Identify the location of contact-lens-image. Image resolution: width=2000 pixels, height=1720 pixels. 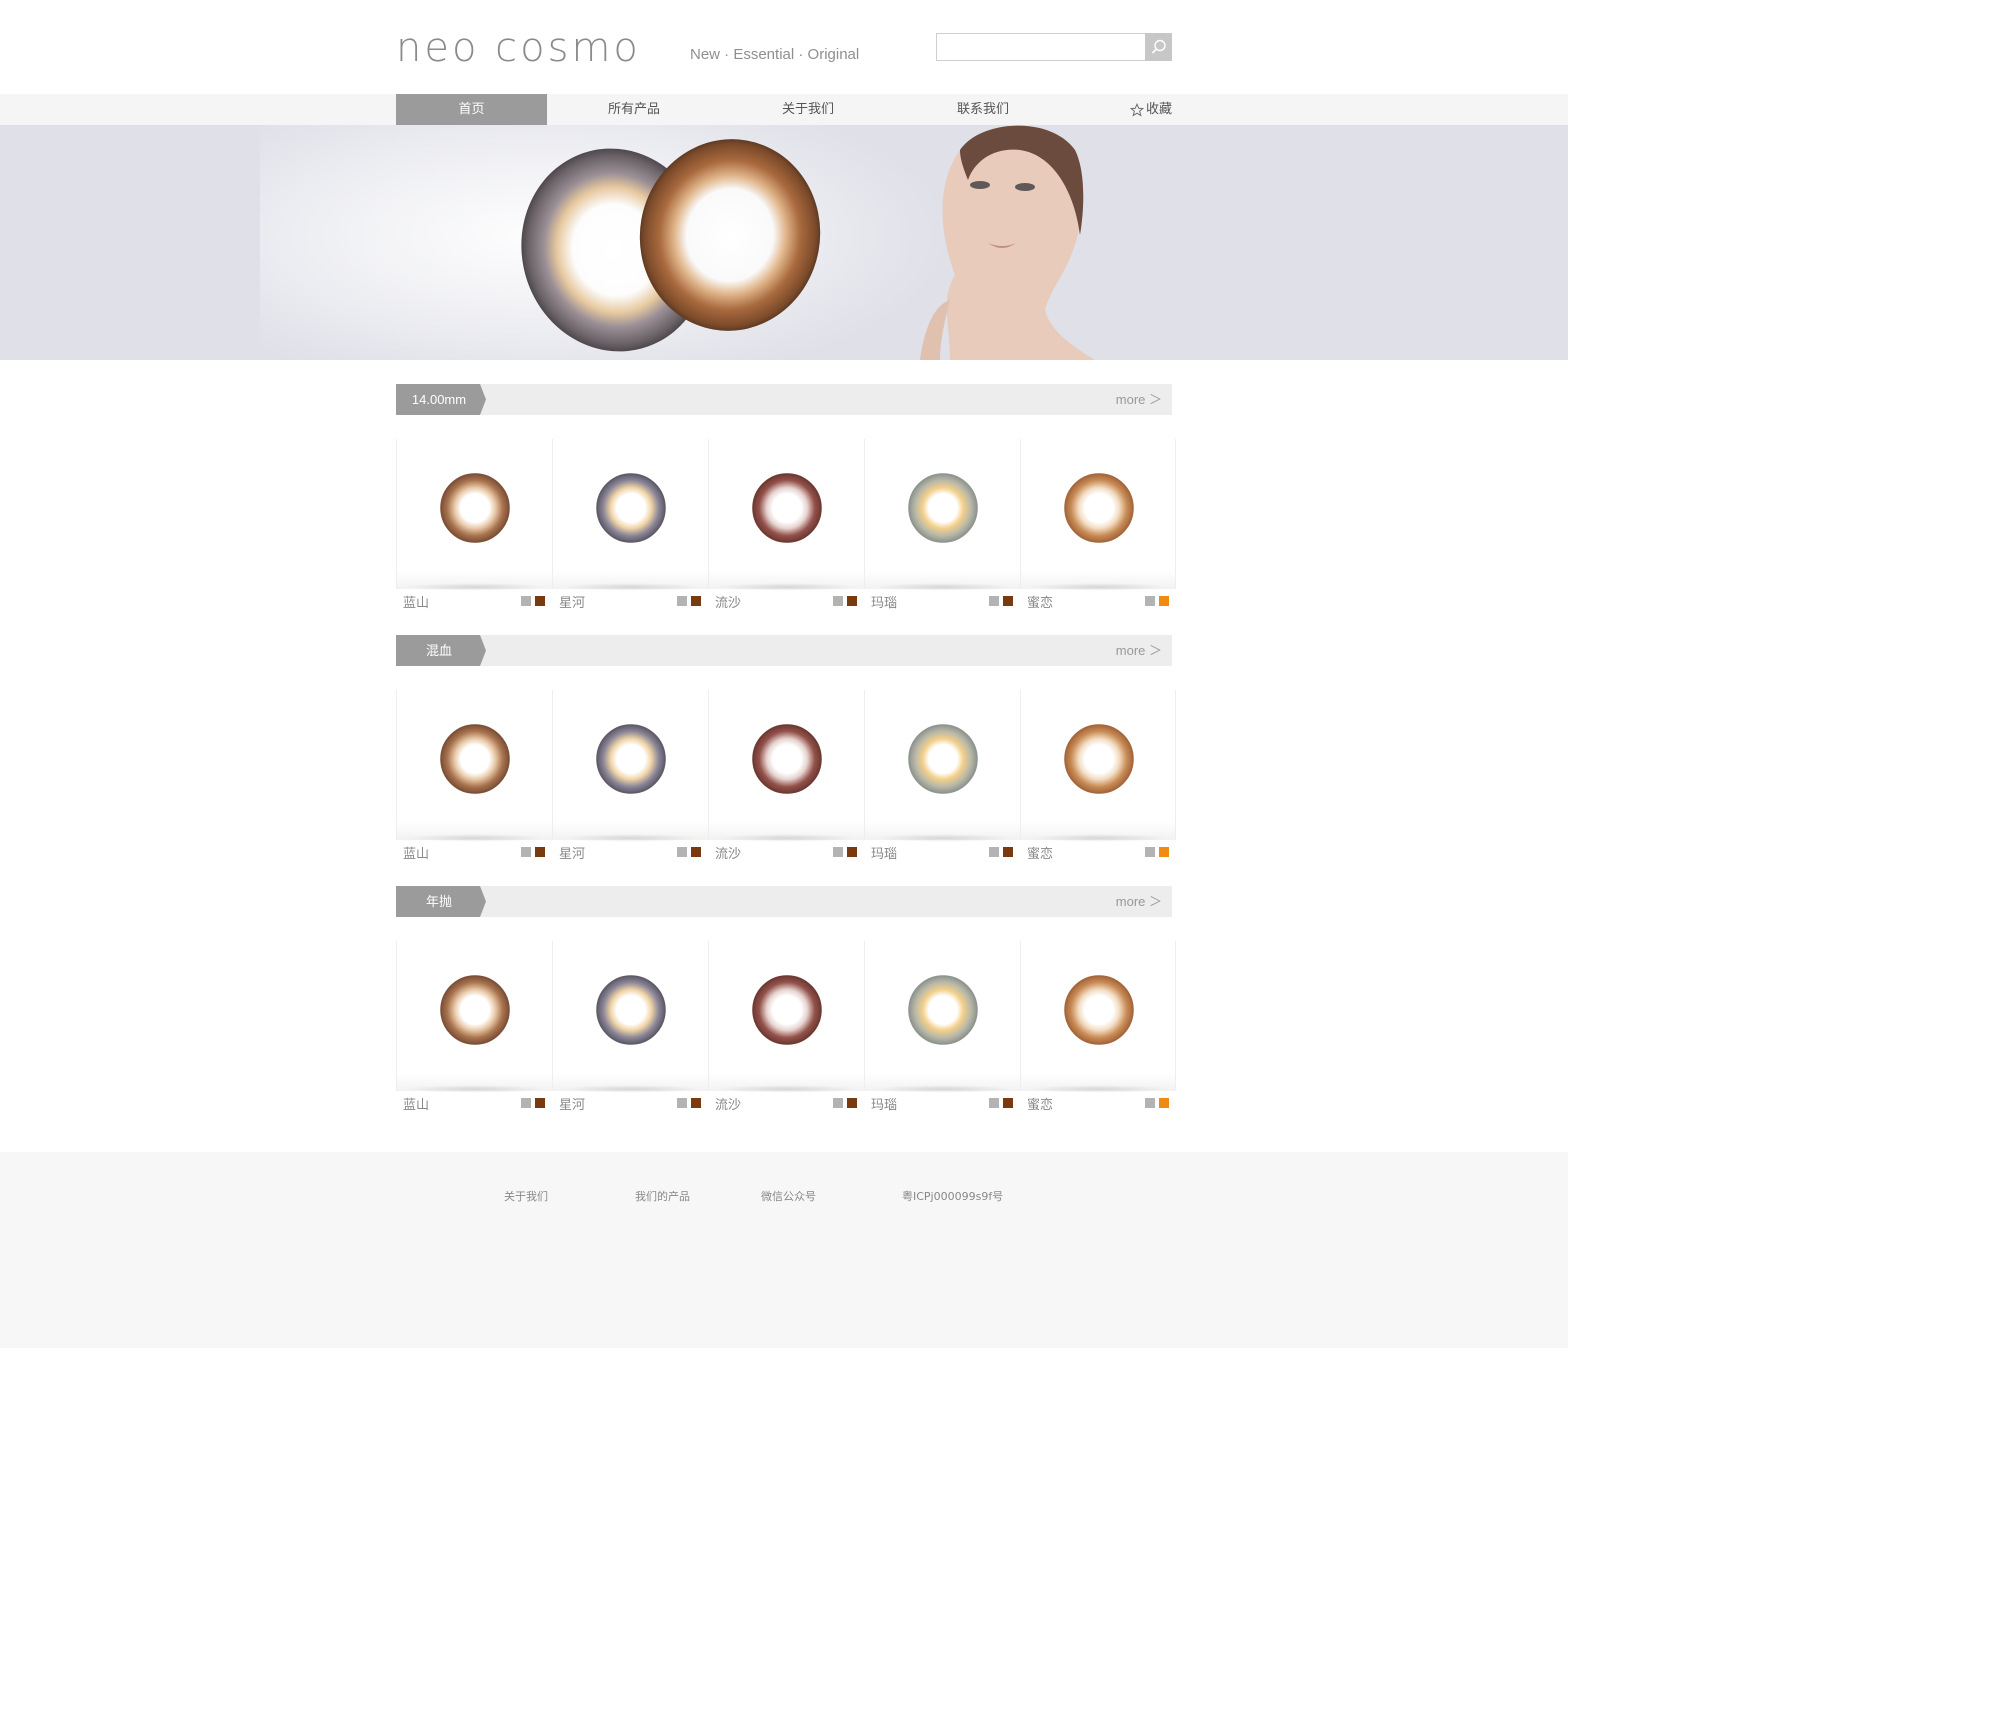
(1099, 1010).